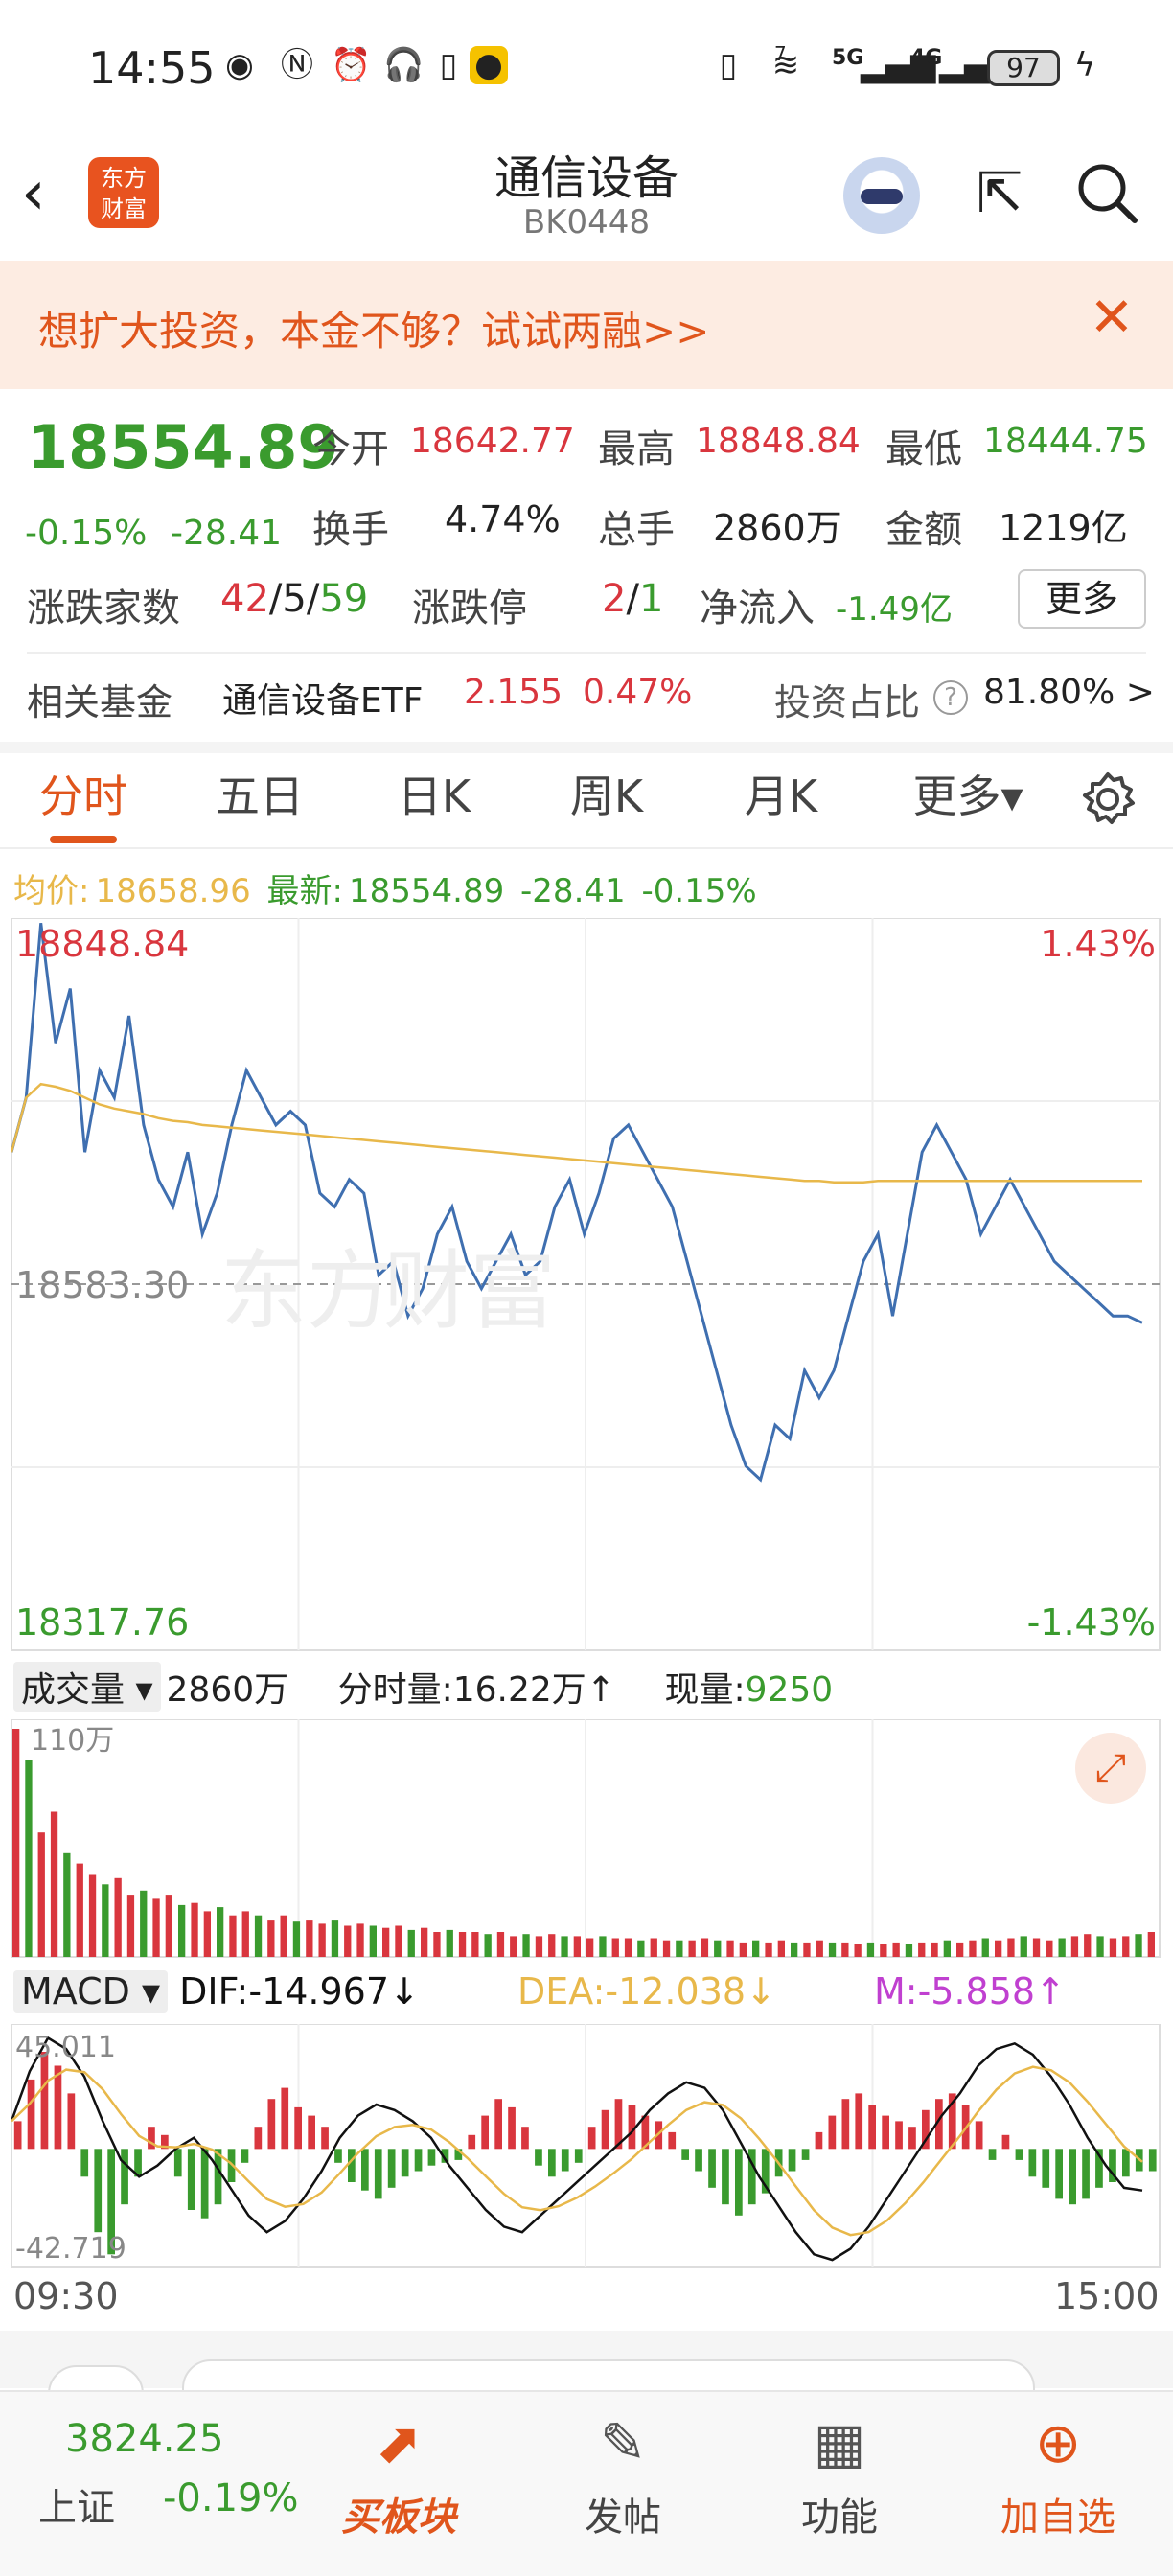 The height and width of the screenshot is (2576, 1173). I want to click on buy-sector-button: ⬈ 买板块, so click(398, 2475).